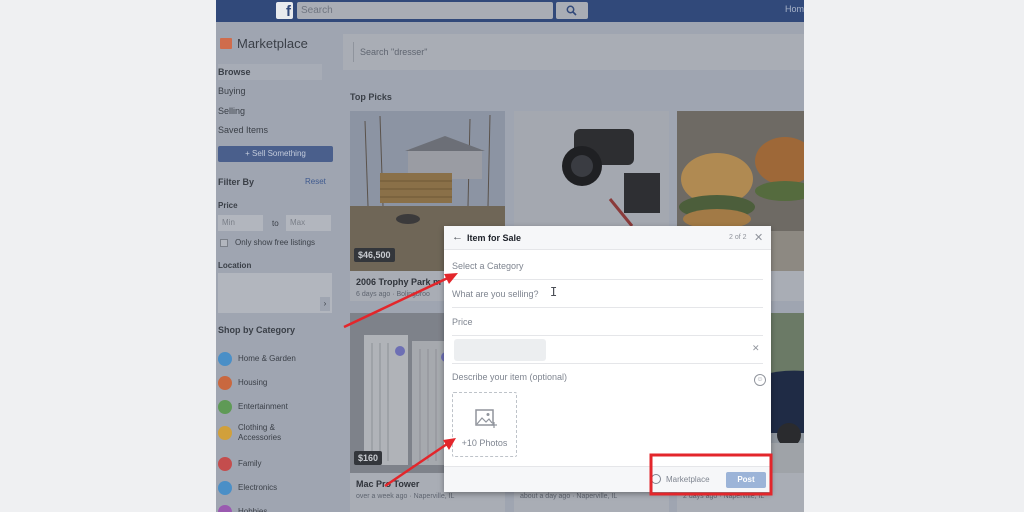  I want to click on category-item: Family, so click(240, 464).